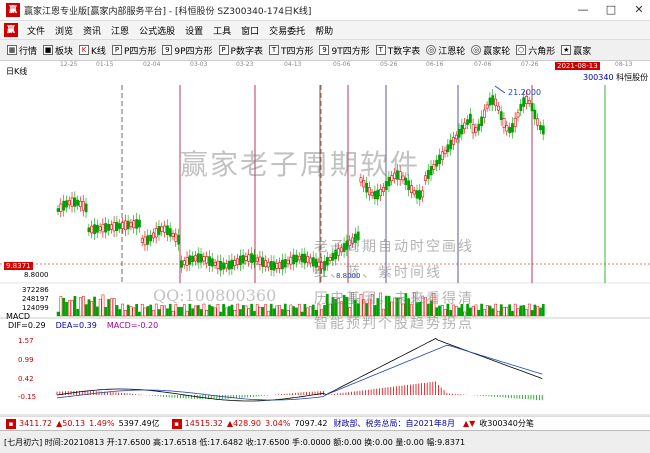 The image size is (650, 453). Describe the element at coordinates (120, 30) in the screenshot. I see `menu-gann: 江恩` at that location.